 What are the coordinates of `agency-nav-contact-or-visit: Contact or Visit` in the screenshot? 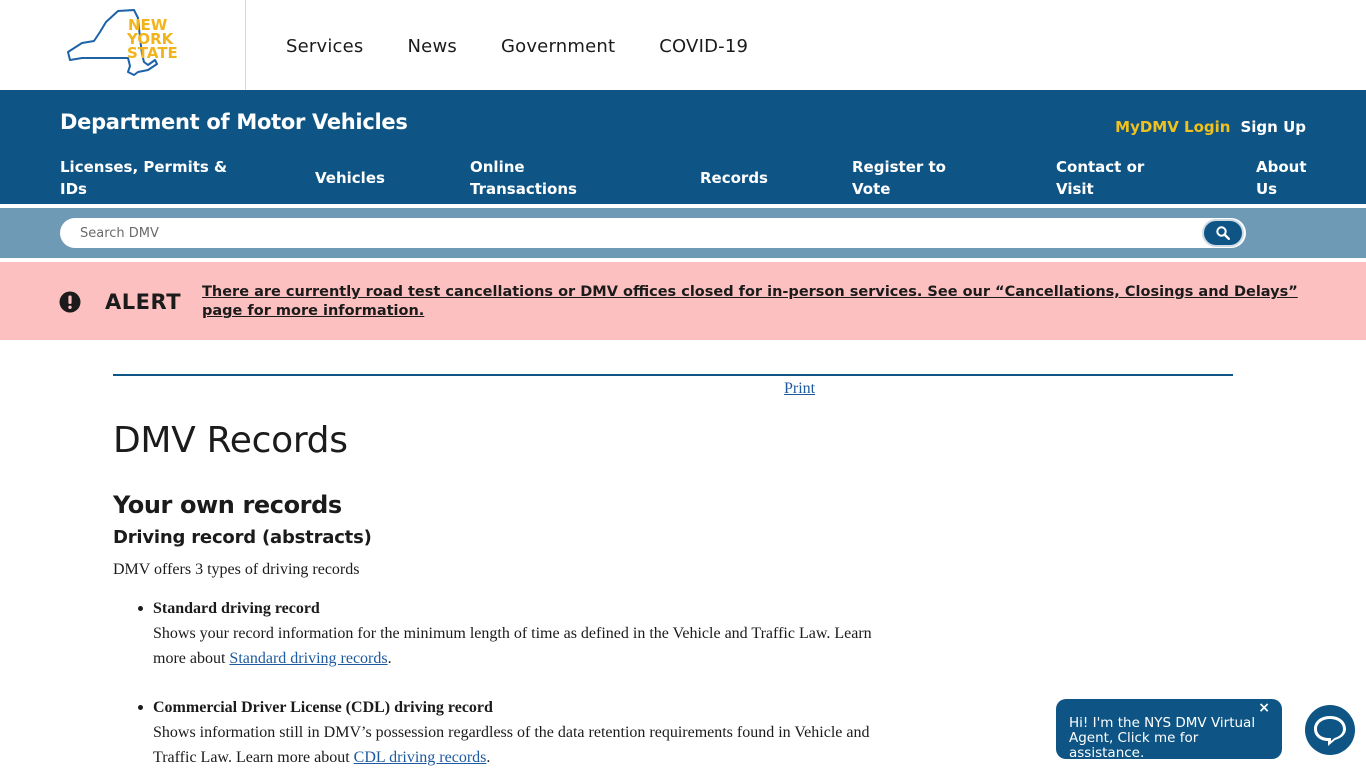 It's located at (1100, 178).